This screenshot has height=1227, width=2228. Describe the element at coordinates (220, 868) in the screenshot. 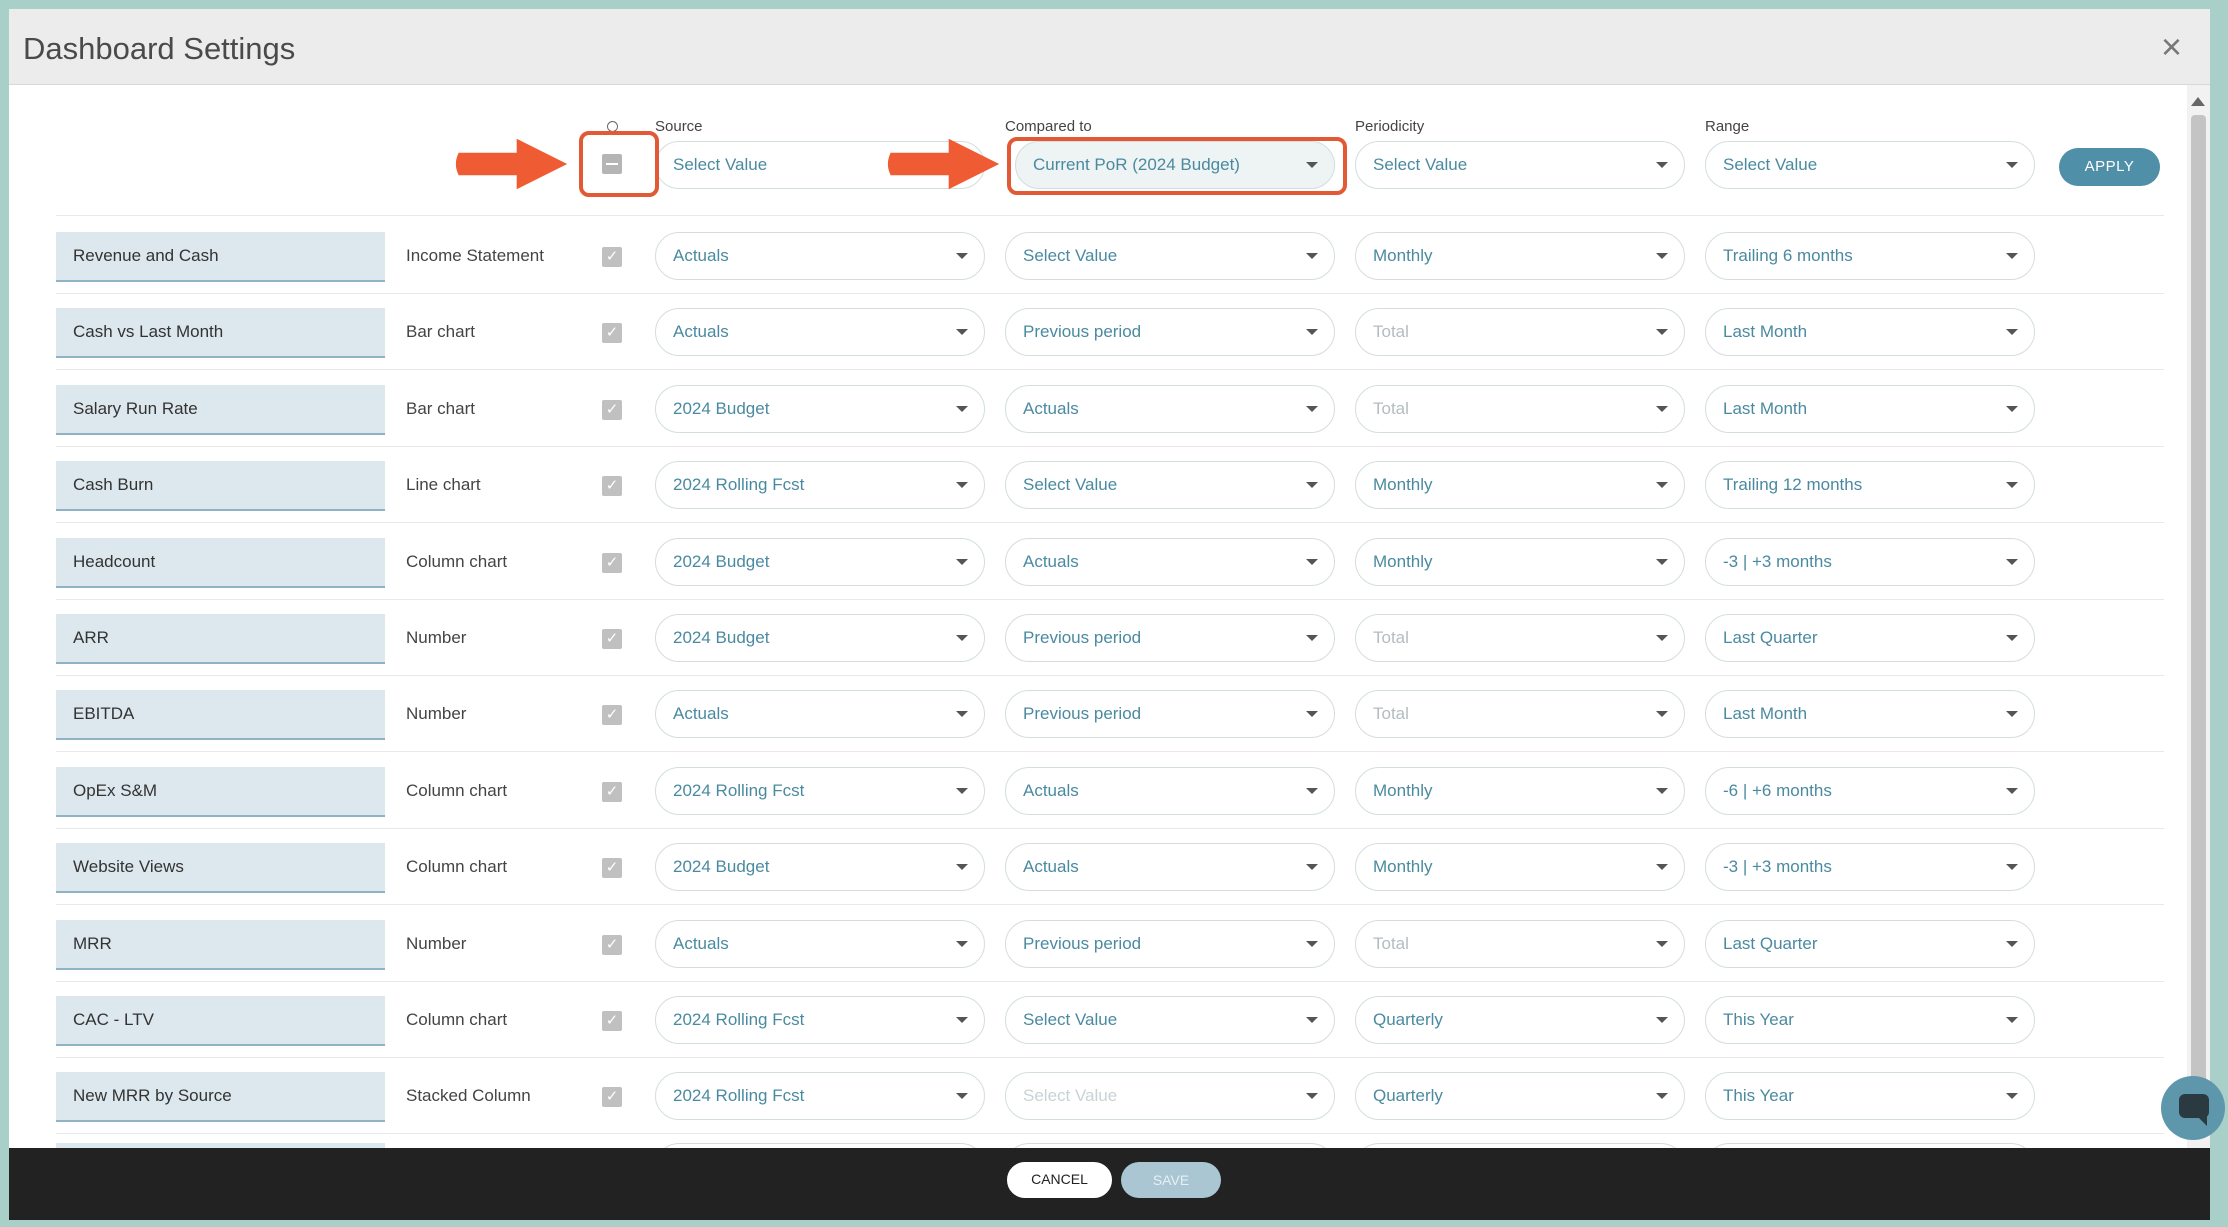

I see `widget-name-field: Website Views` at that location.